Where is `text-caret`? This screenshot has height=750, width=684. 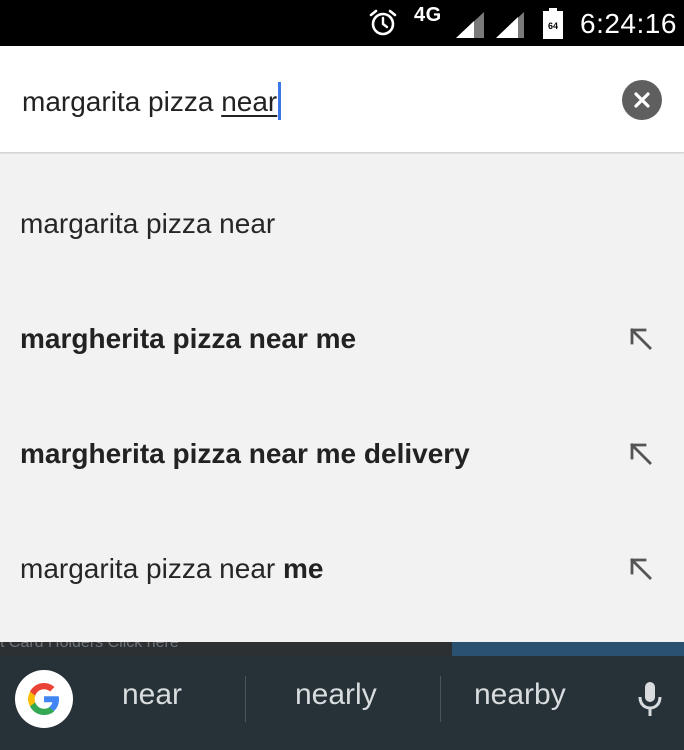
text-caret is located at coordinates (280, 101).